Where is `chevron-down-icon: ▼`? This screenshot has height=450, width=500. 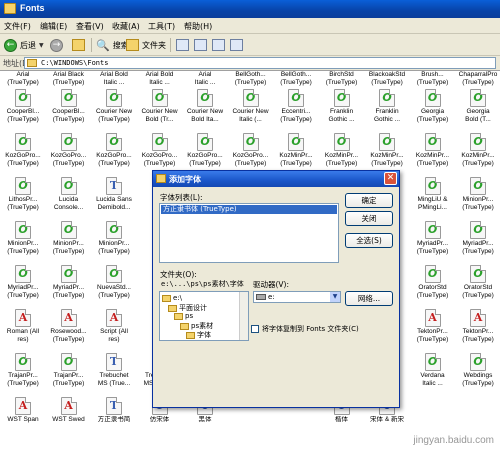
chevron-down-icon: ▼ is located at coordinates (335, 297).